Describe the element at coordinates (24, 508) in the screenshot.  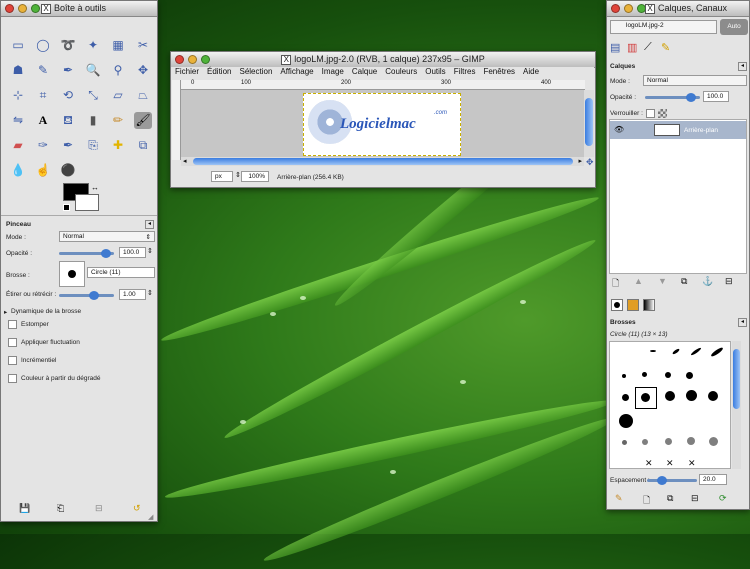
I see `save-options-icon: 💾` at that location.